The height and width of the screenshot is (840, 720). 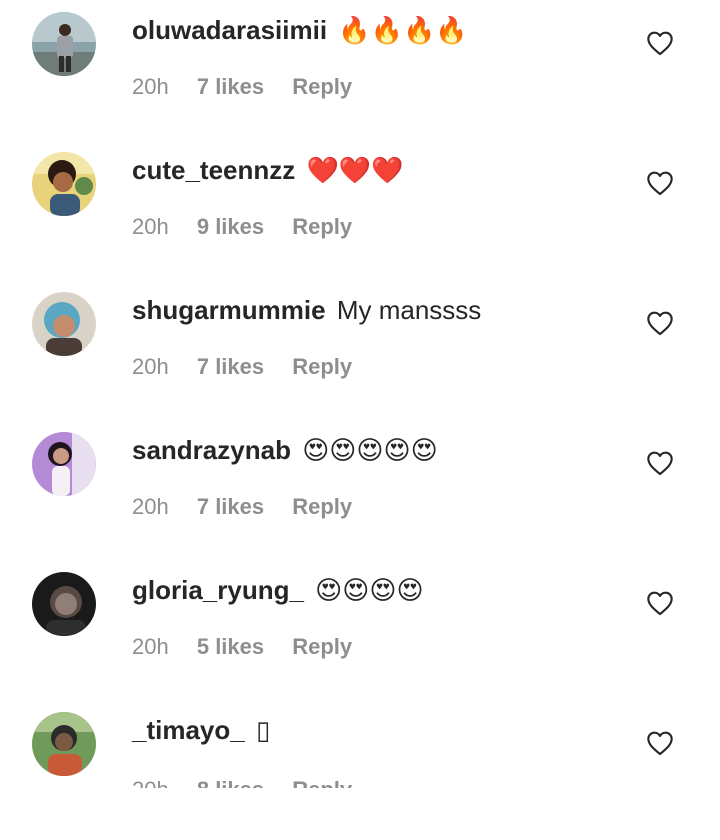 What do you see at coordinates (369, 590) in the screenshot?
I see `comment-text: 😍😍😍😍` at bounding box center [369, 590].